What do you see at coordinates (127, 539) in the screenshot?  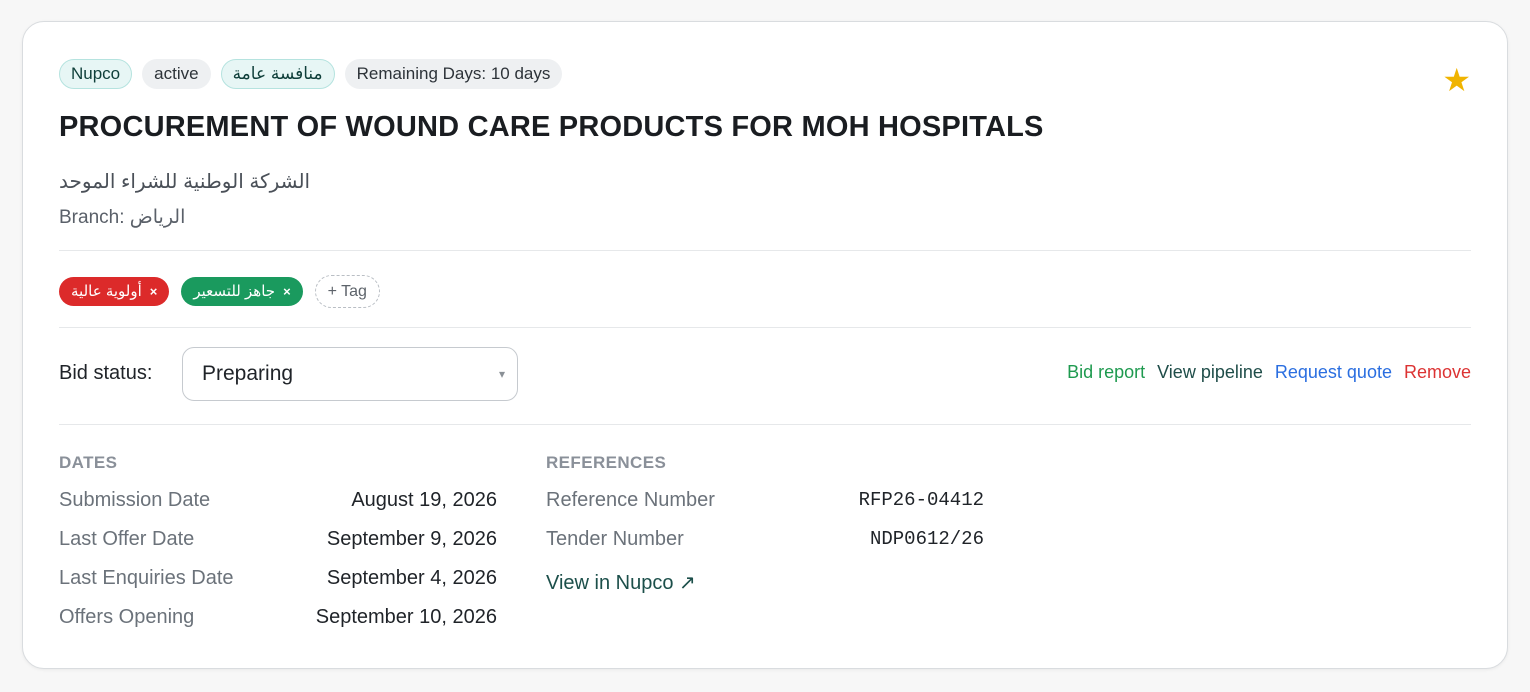 I see `last-offer-date-label: Last Offer Date` at bounding box center [127, 539].